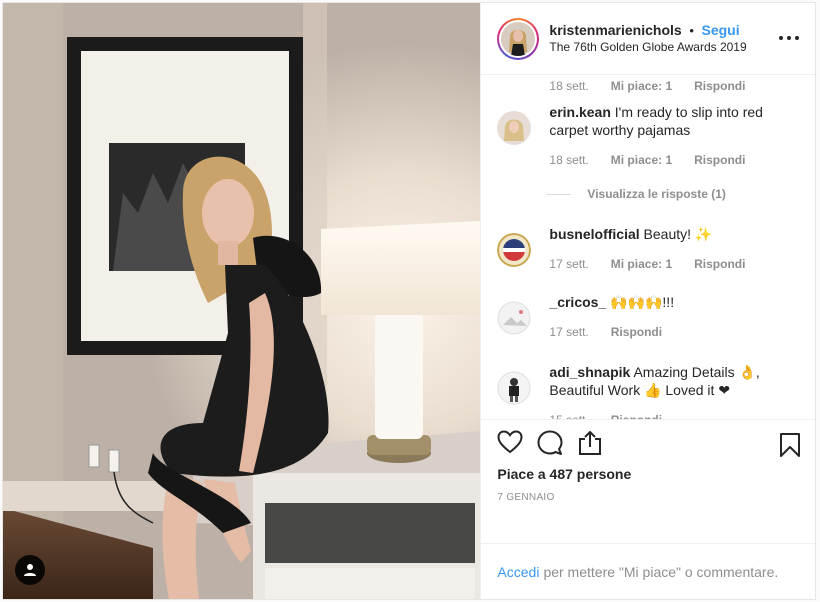  I want to click on comment-meta: 15 sett. Rispondi, so click(674, 415).